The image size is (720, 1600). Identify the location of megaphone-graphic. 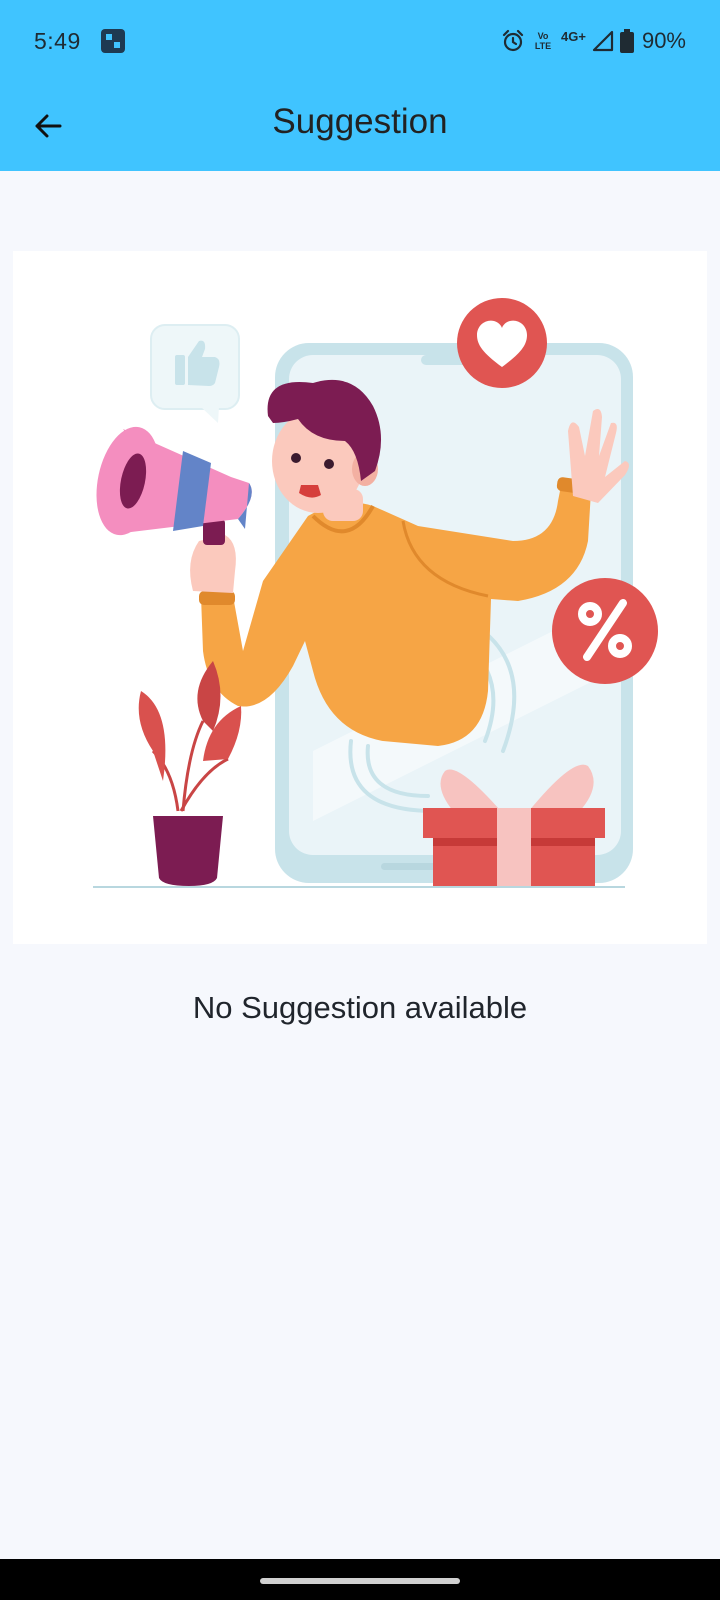
(174, 485).